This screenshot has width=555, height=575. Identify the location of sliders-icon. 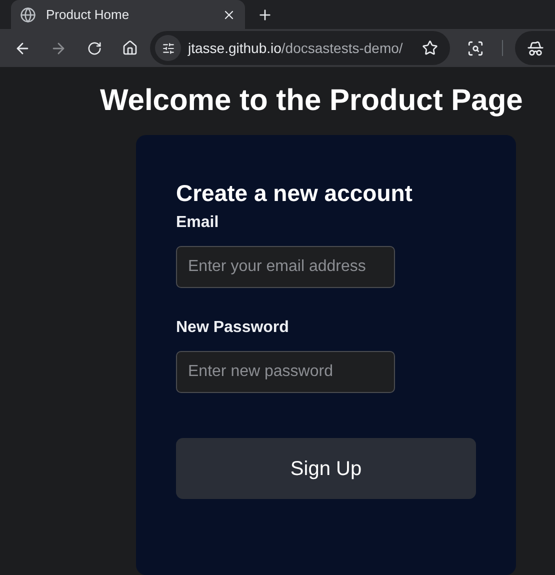
(168, 48).